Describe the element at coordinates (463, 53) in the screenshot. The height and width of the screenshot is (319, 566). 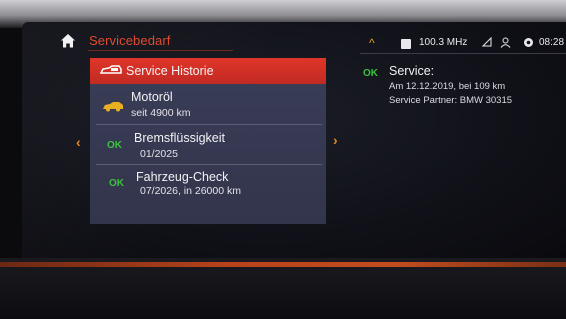
I see `status-divider` at that location.